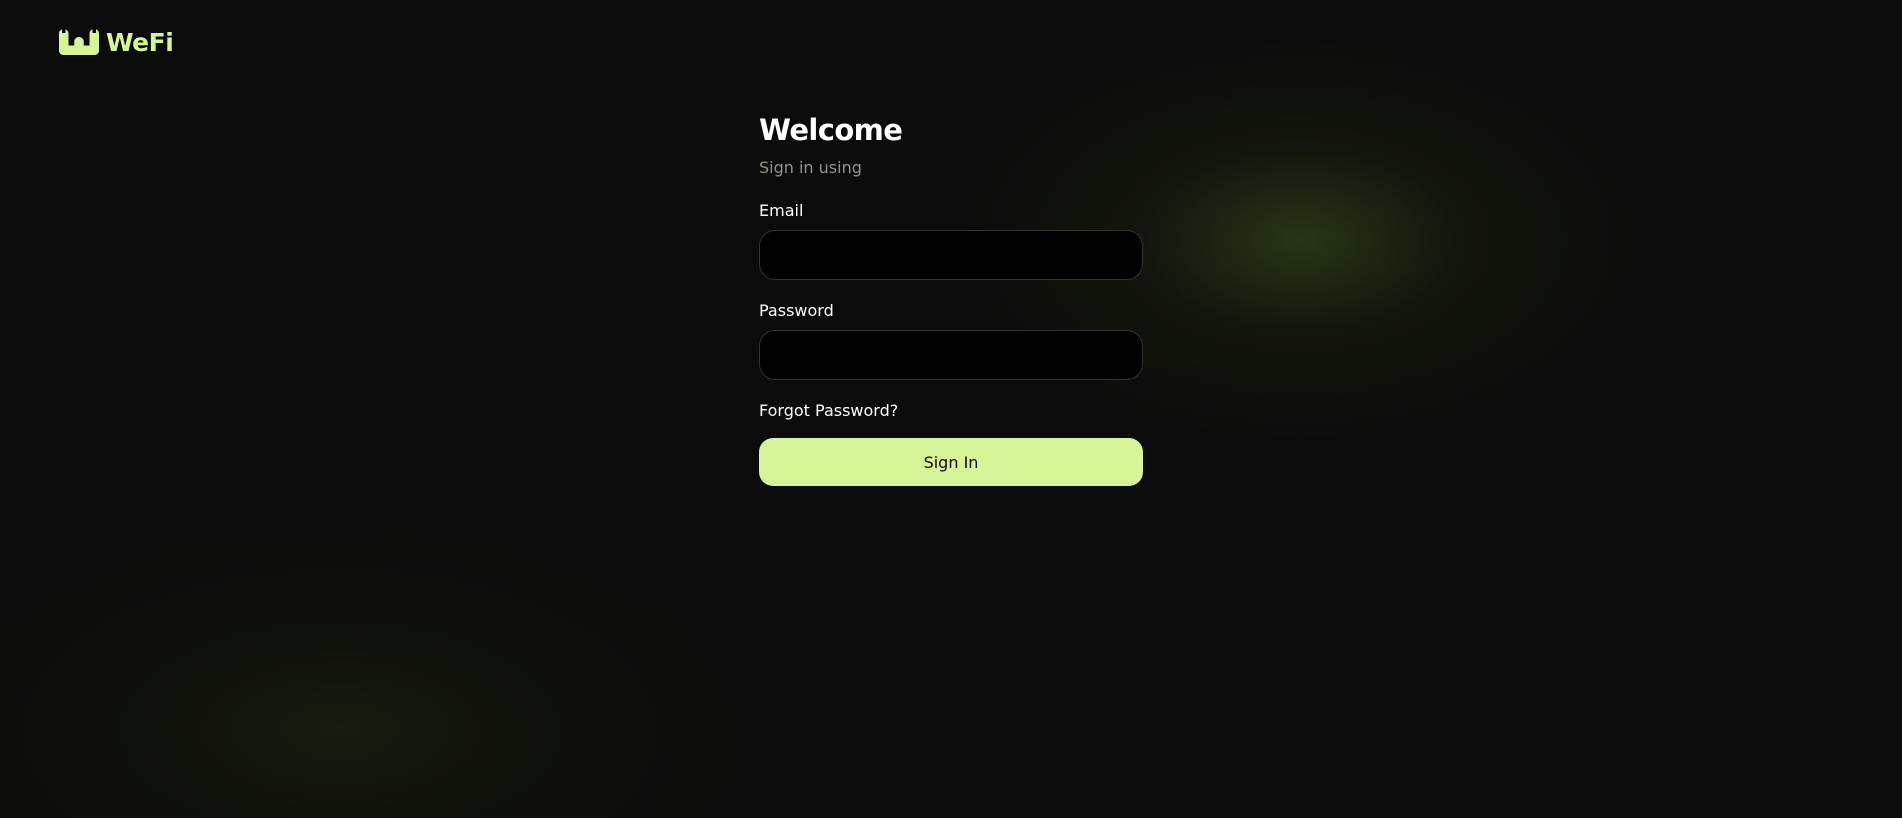 This screenshot has width=1902, height=818. Describe the element at coordinates (951, 355) in the screenshot. I see `password-field` at that location.